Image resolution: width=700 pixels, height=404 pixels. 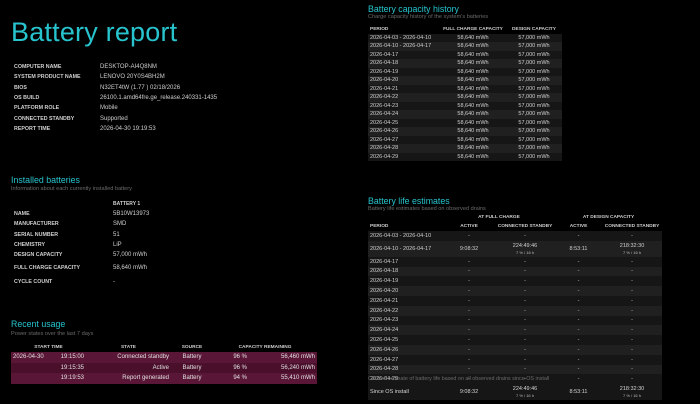 I want to click on battery-info-row: NAME 5B10W13973, so click(x=123, y=214).